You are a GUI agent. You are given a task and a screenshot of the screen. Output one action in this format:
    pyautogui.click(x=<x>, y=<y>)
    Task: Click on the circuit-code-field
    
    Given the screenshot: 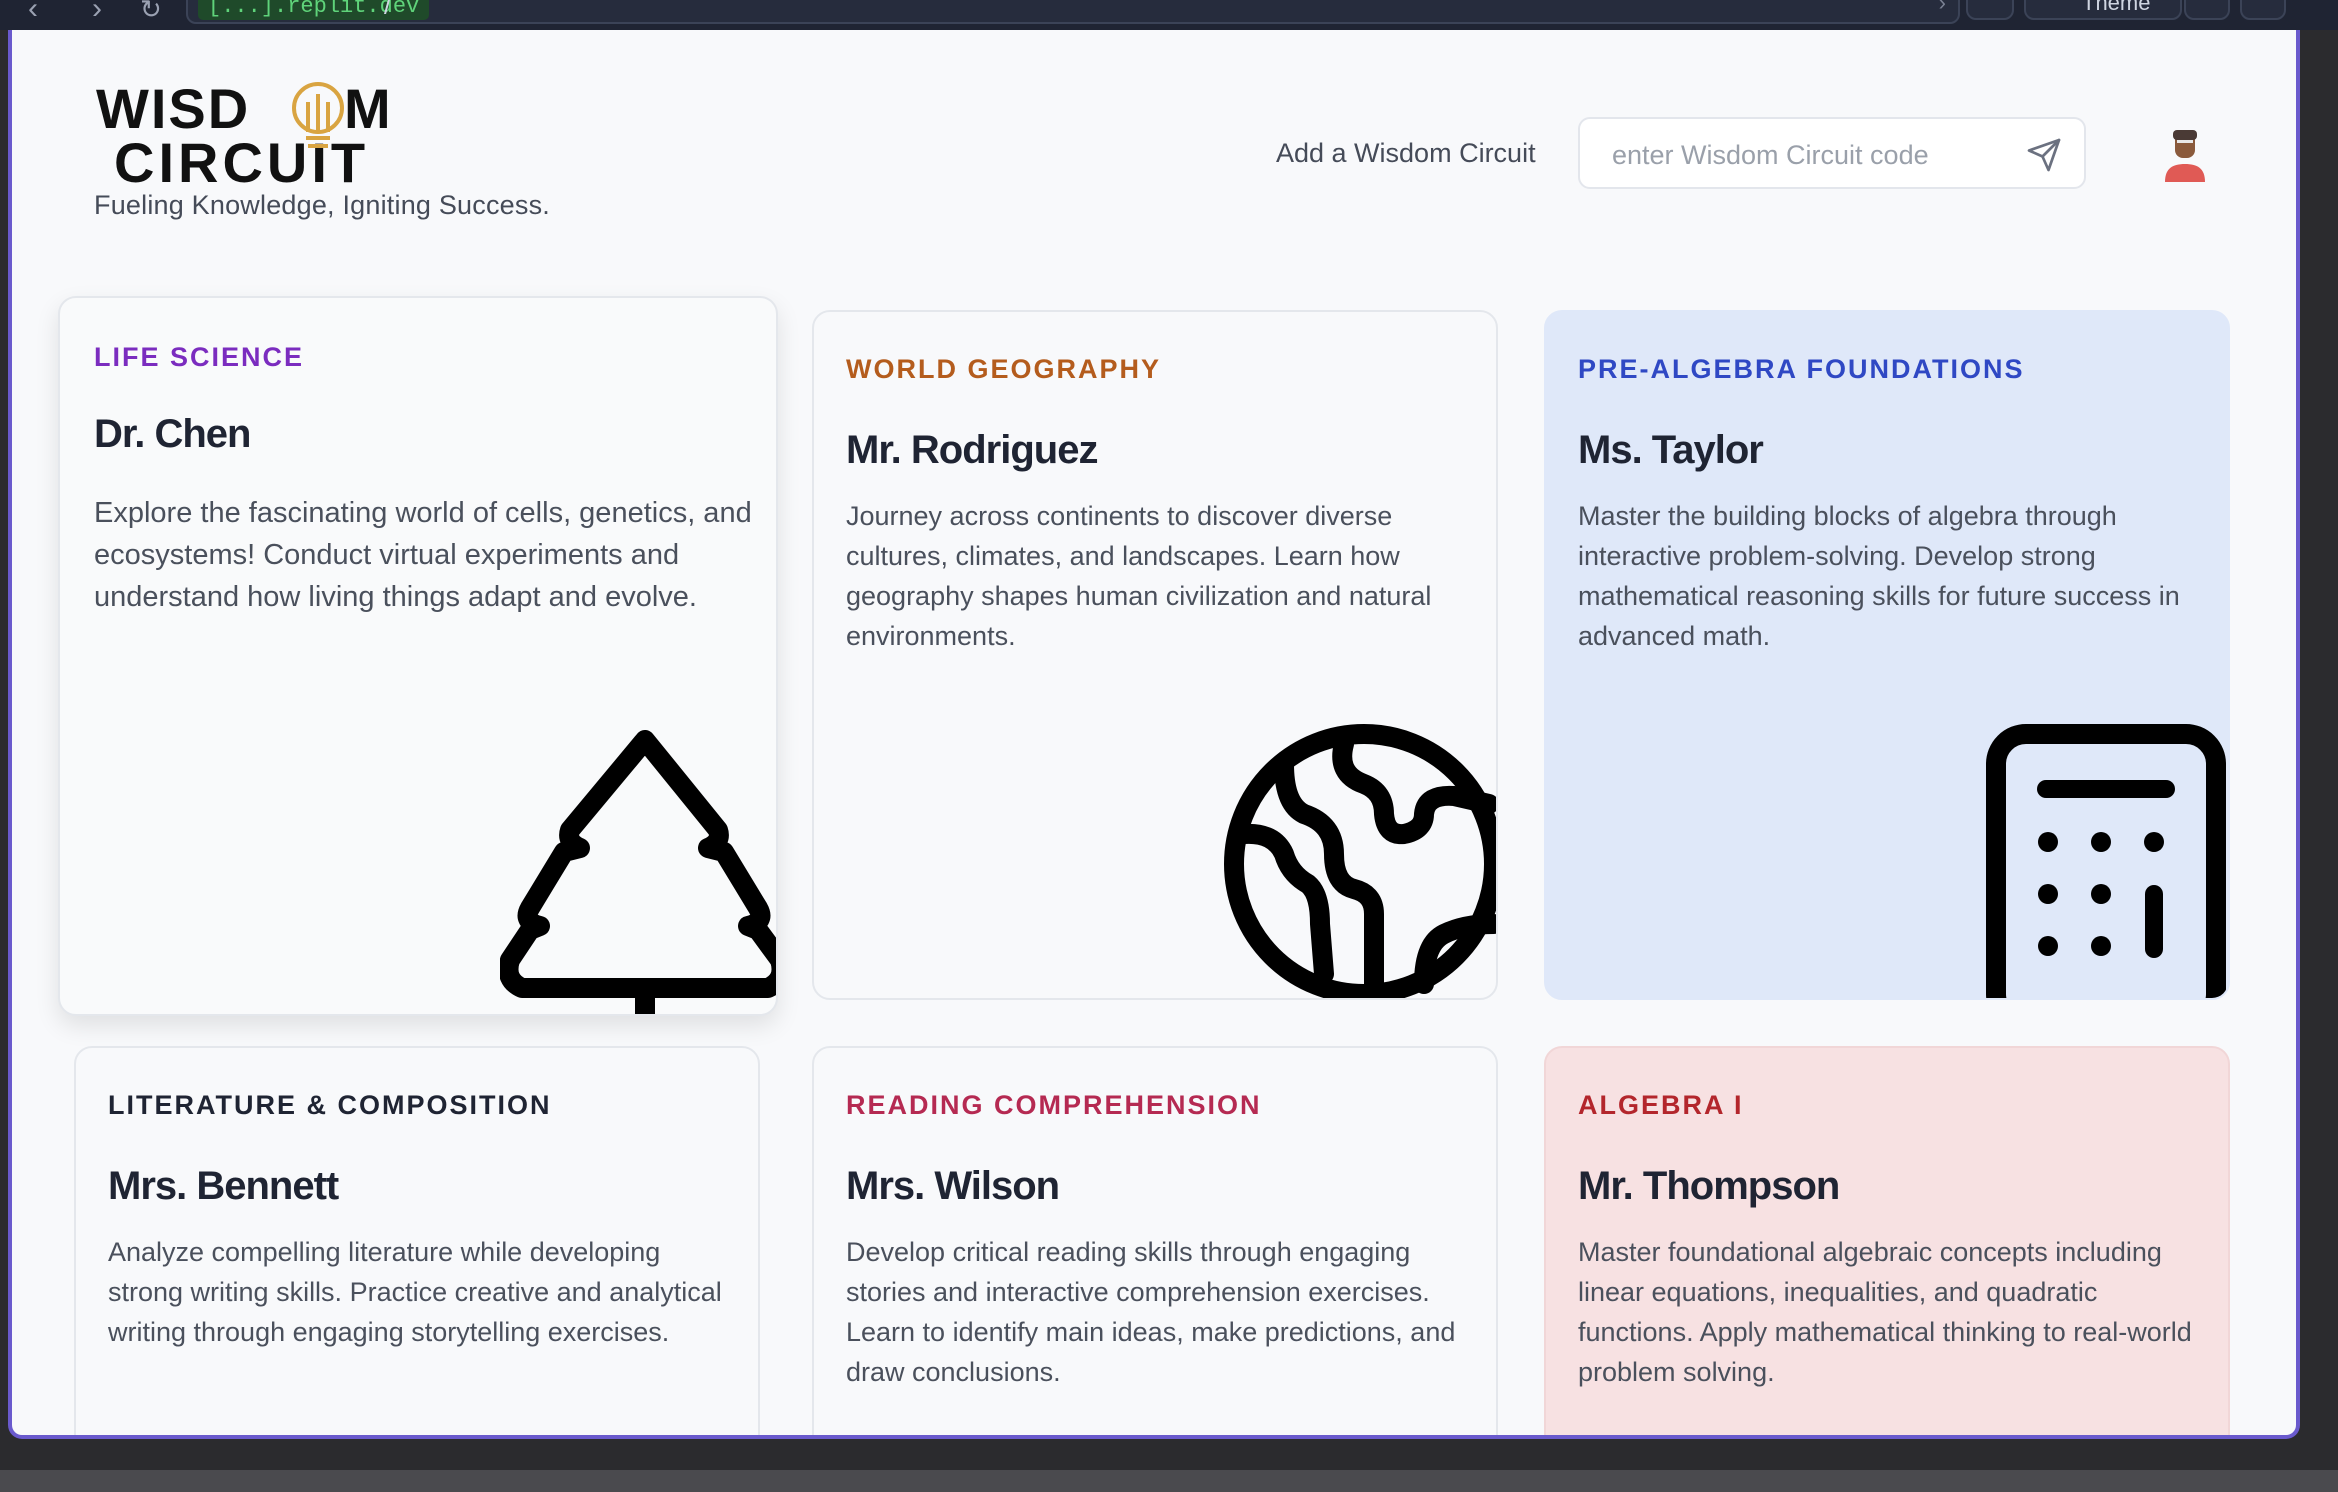 What is the action you would take?
    pyautogui.click(x=1832, y=153)
    